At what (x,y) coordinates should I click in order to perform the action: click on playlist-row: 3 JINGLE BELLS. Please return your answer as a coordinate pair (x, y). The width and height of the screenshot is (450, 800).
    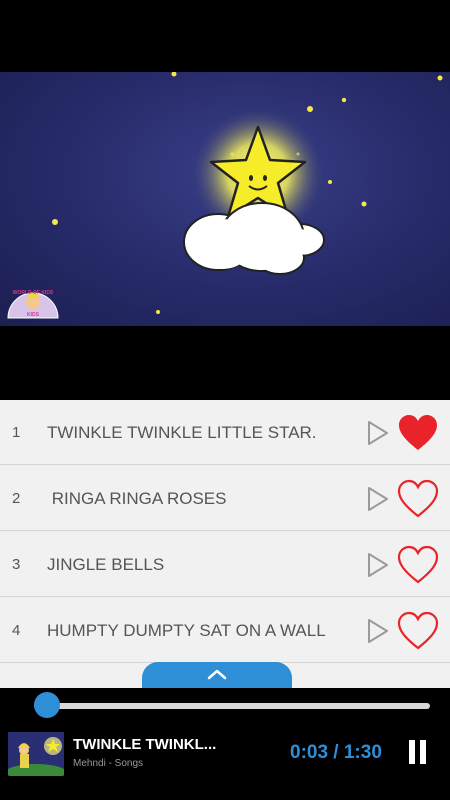
    Looking at the image, I should click on (225, 564).